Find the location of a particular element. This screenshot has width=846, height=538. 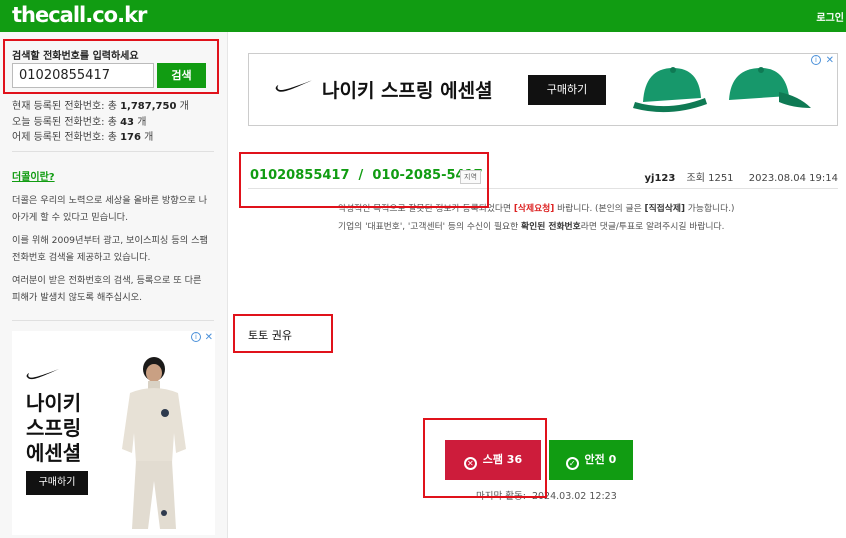

search-button: 검색 is located at coordinates (181, 75).